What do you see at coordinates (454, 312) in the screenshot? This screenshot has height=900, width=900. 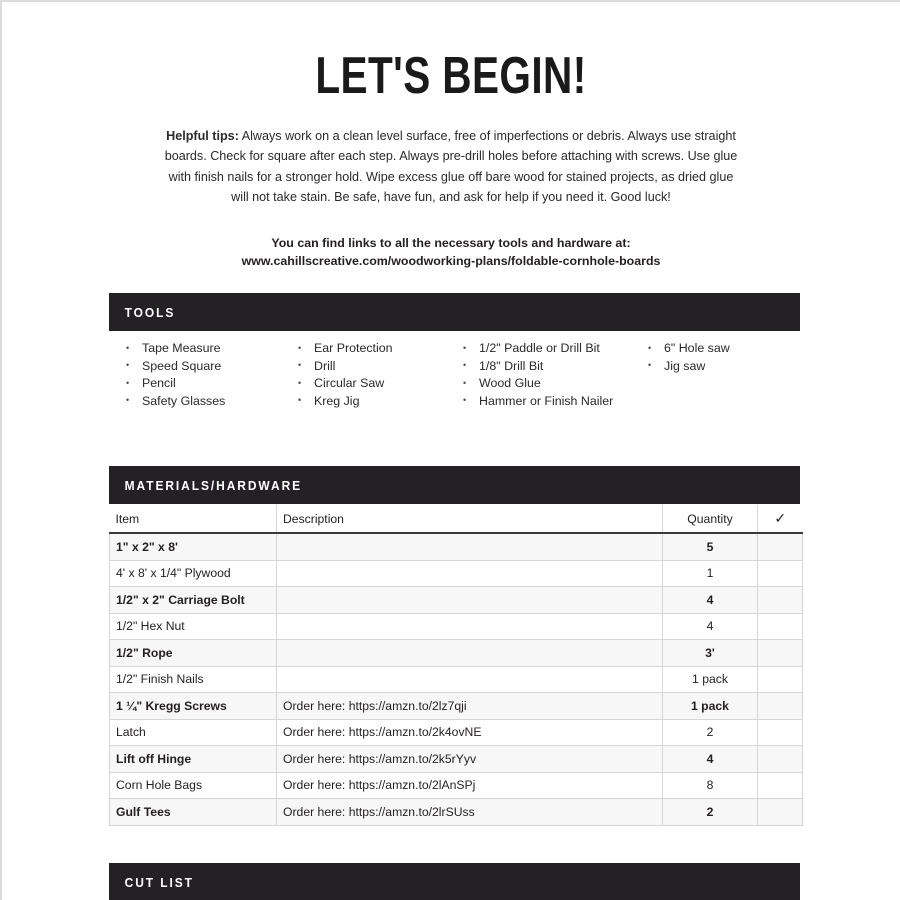 I see `section-header-tools: TOOLS` at bounding box center [454, 312].